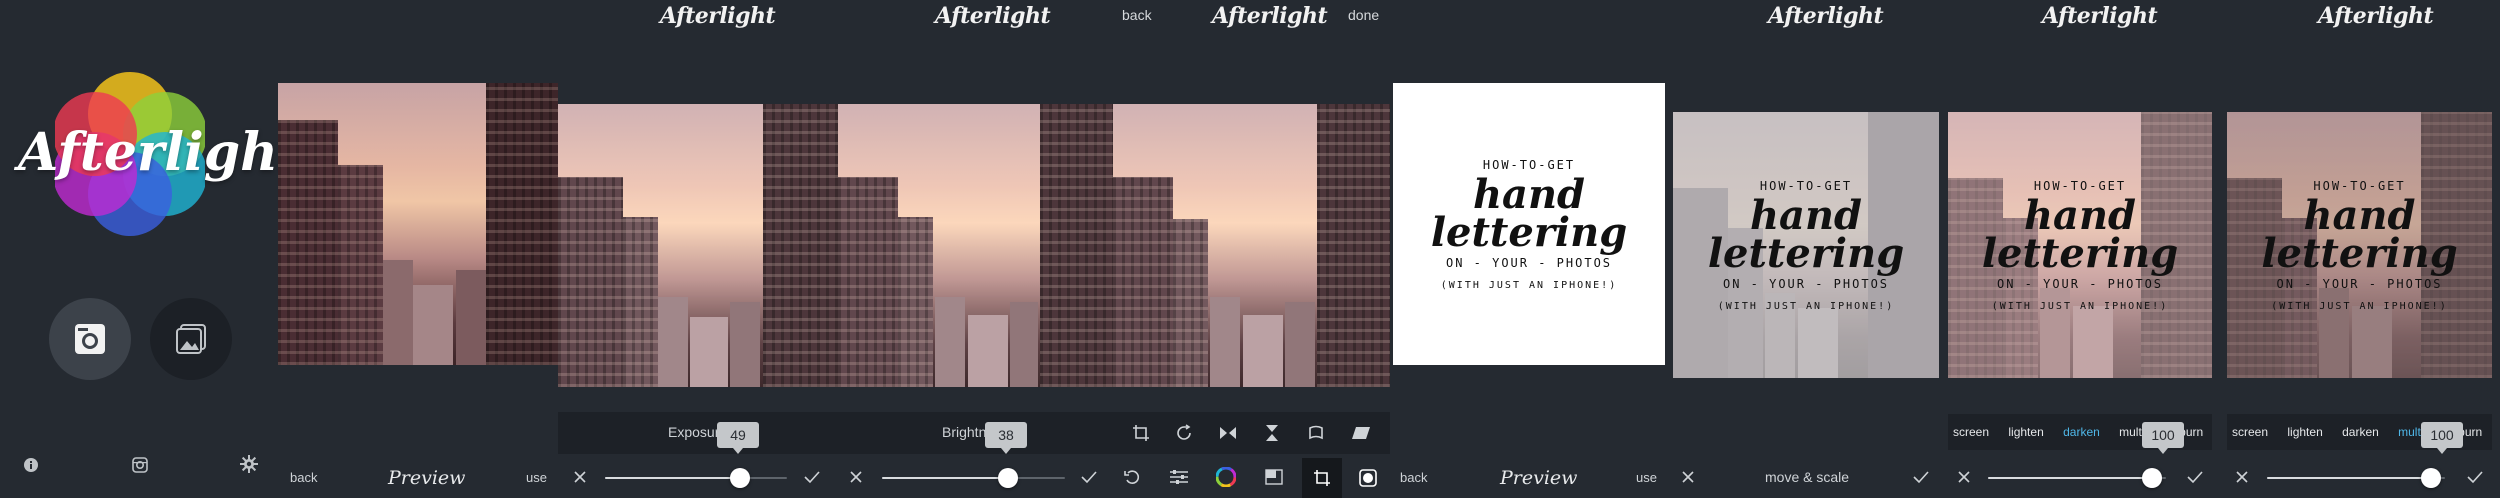 The image size is (2500, 498). Describe the element at coordinates (966, 432) in the screenshot. I see `brightness-label: Brightness` at that location.